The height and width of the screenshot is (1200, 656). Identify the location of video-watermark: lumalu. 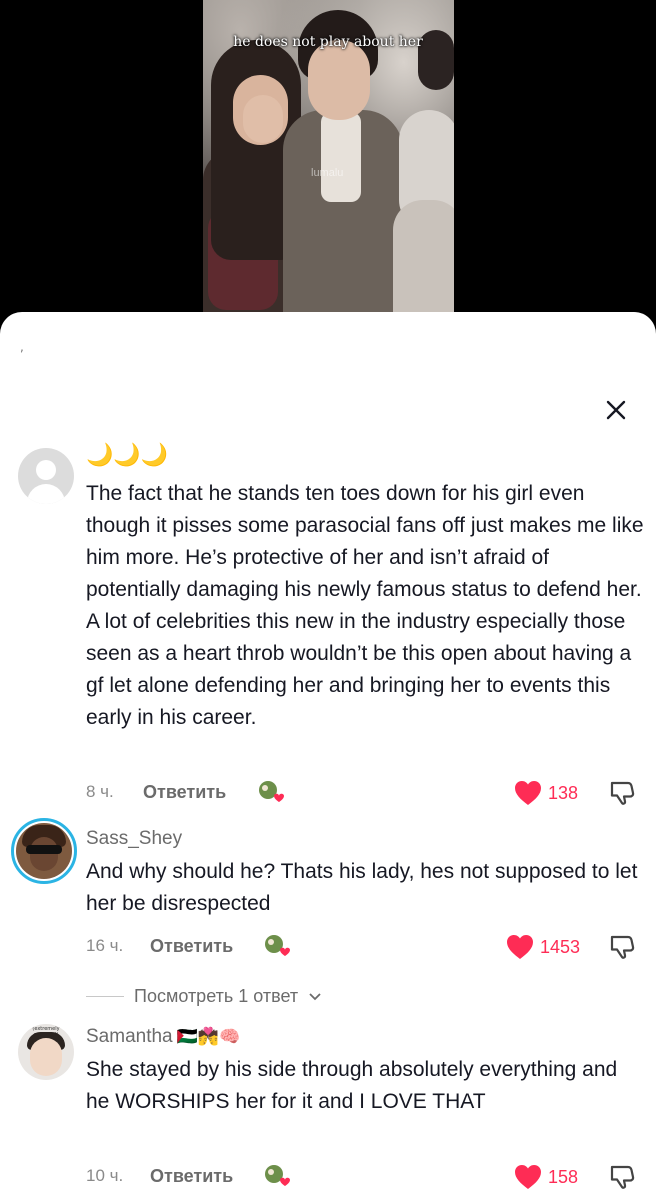
(327, 173).